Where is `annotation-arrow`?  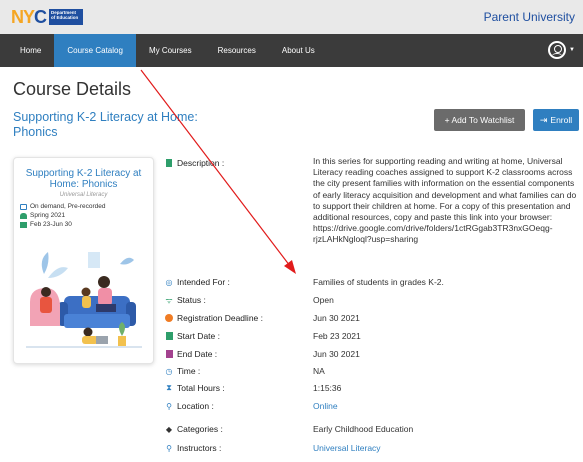 annotation-arrow is located at coordinates (218, 171).